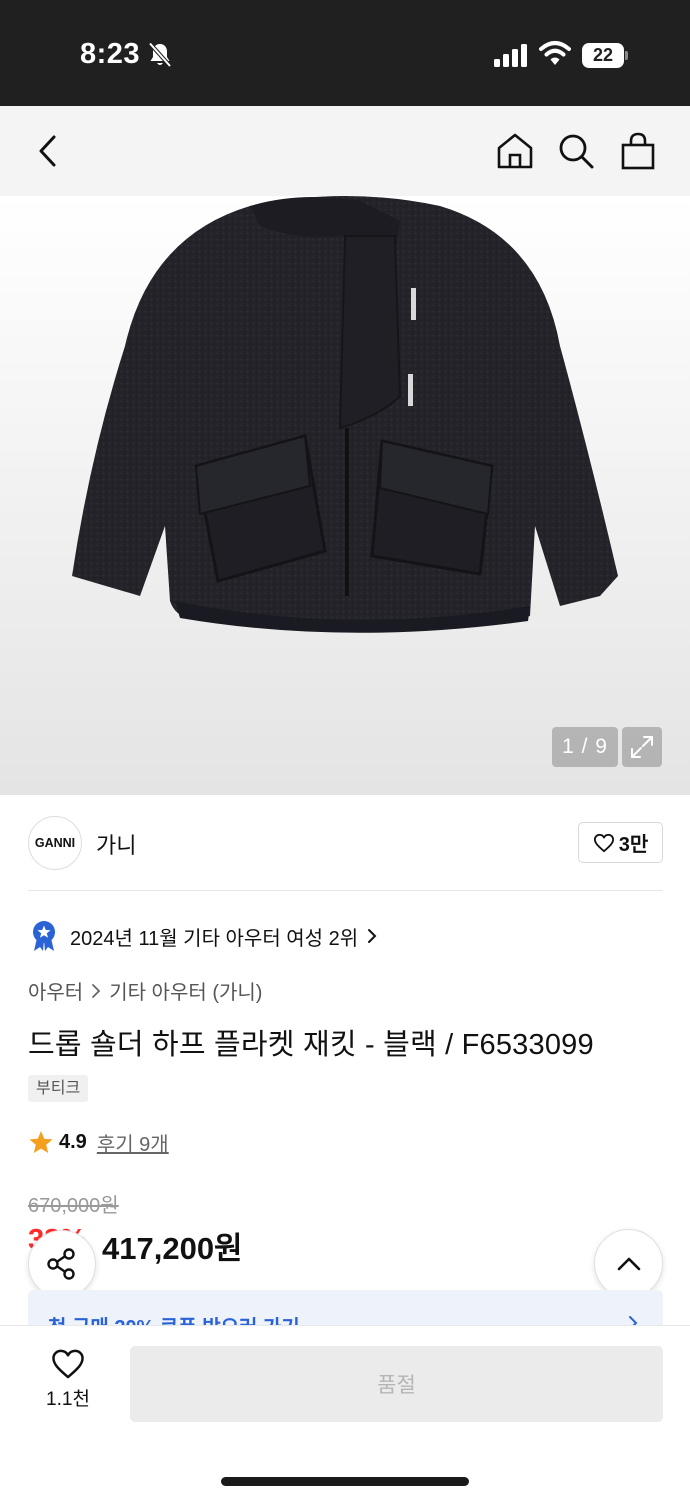  What do you see at coordinates (345, 151) in the screenshot?
I see `top-navigation` at bounding box center [345, 151].